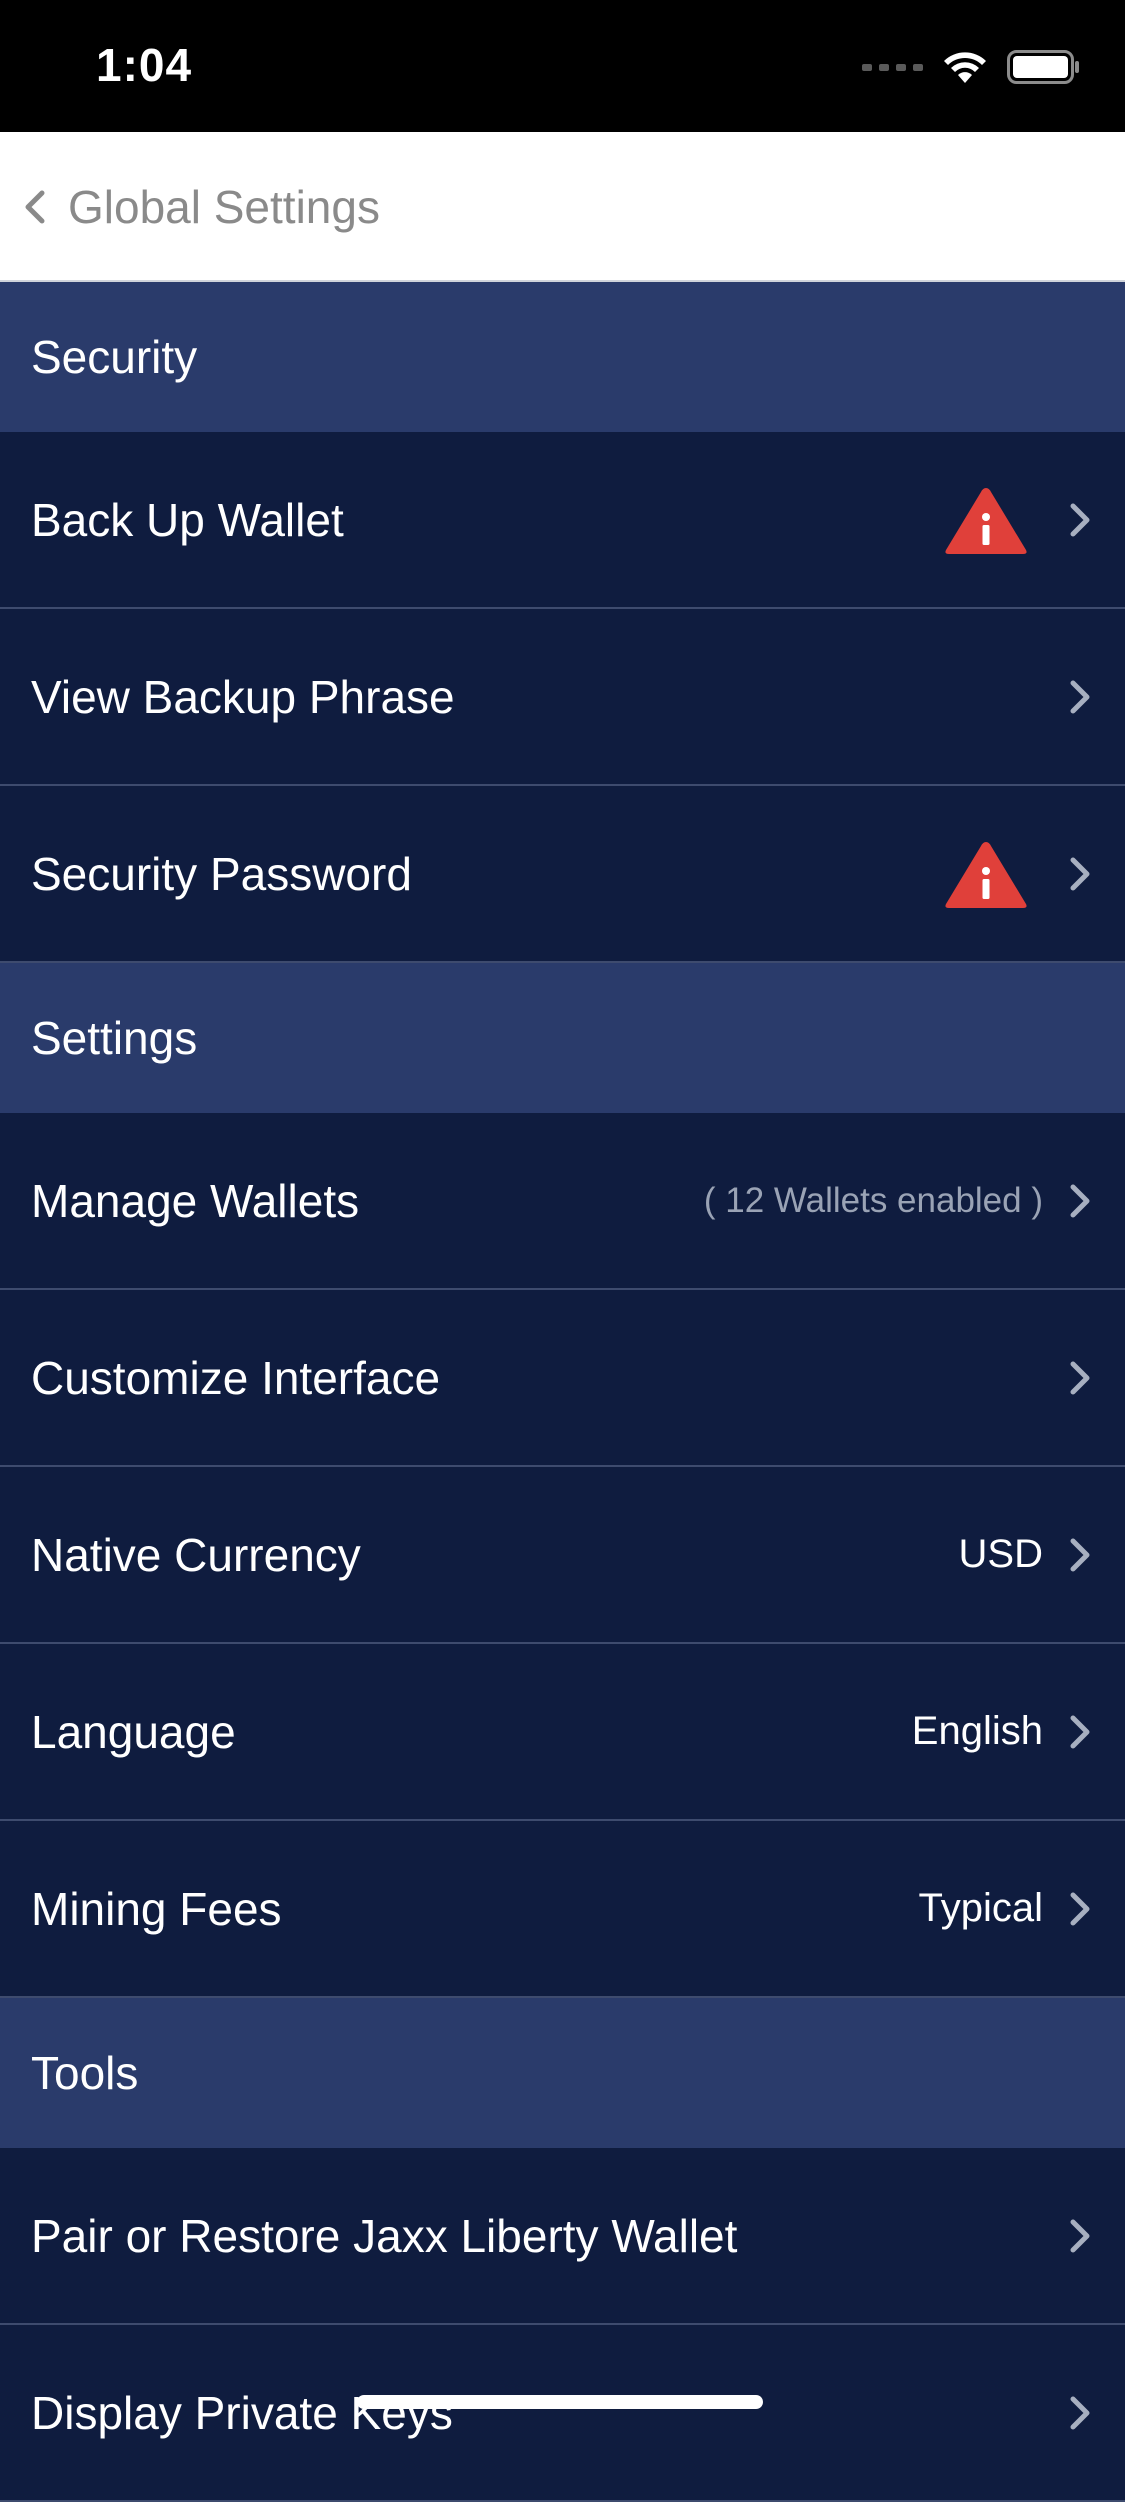 Image resolution: width=1125 pixels, height=2502 pixels. I want to click on back-button: Global Settings, so click(200, 207).